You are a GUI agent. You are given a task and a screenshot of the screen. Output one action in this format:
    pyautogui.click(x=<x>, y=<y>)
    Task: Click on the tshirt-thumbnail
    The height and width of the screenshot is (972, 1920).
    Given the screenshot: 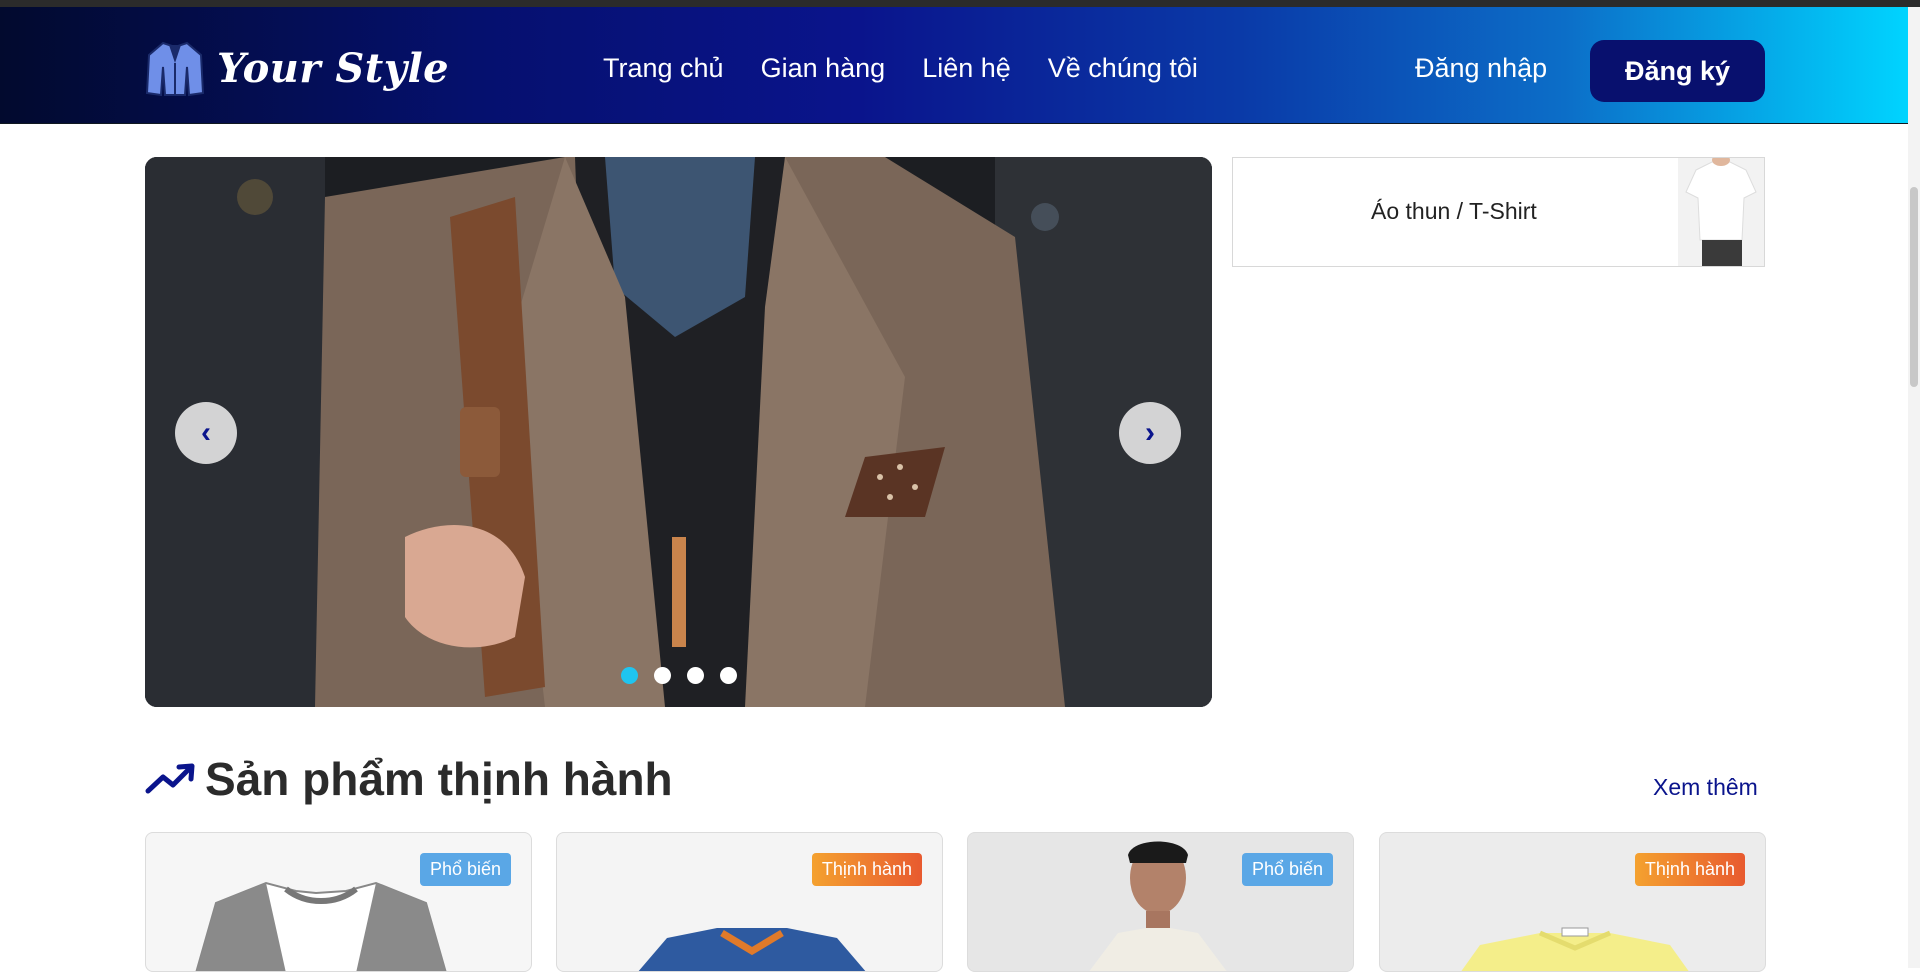 What is the action you would take?
    pyautogui.click(x=1721, y=210)
    